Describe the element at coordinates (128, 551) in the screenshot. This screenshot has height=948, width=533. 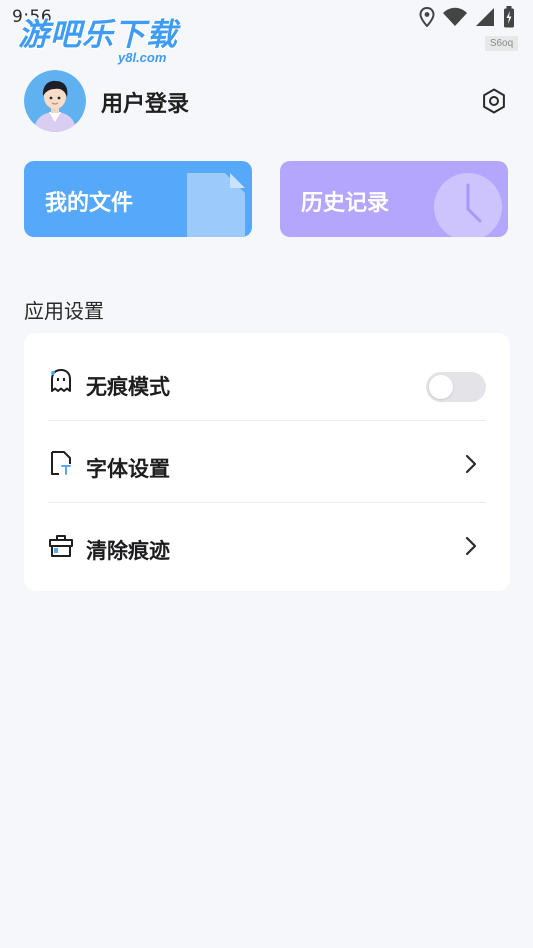
I see `clear-traces-label: 清除痕迹` at that location.